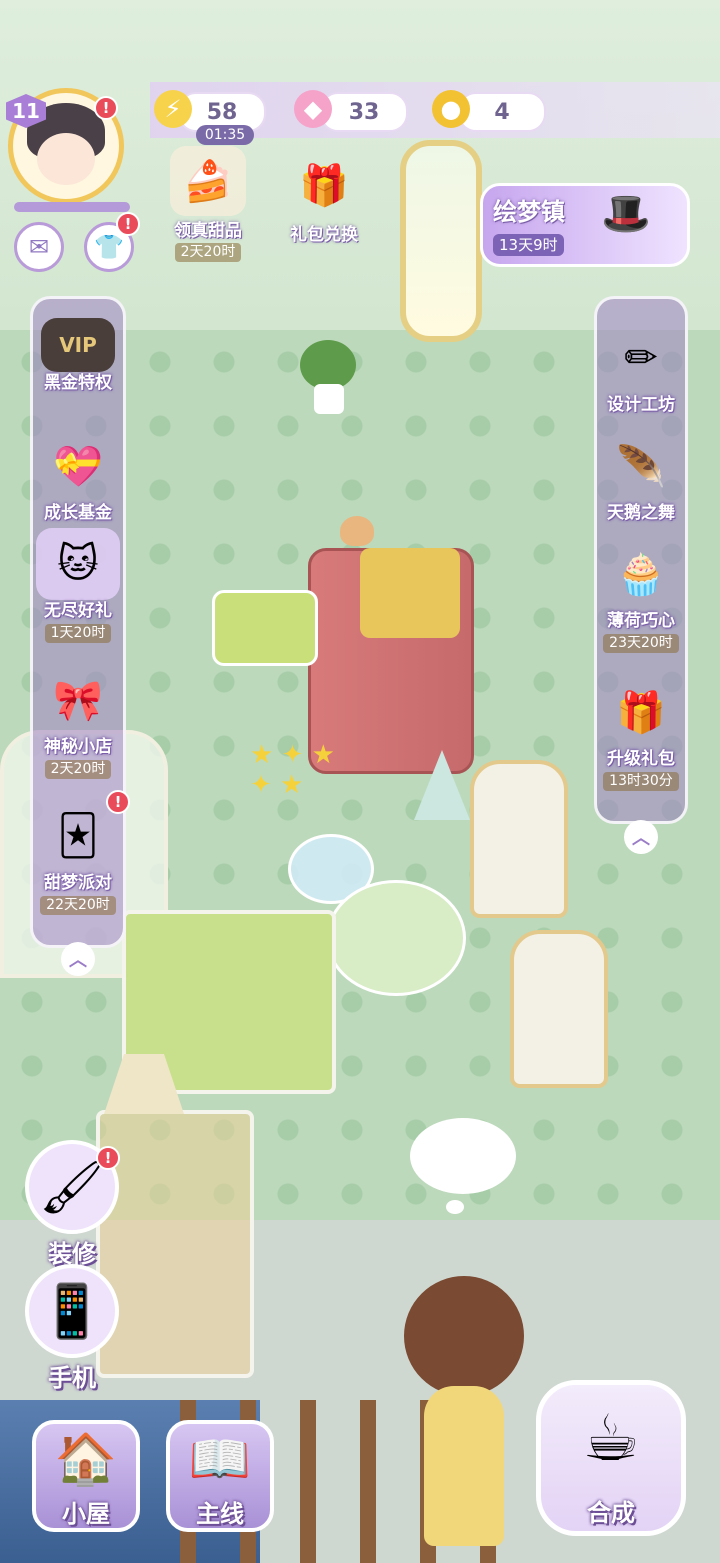 This screenshot has height=1563, width=720. I want to click on book-quill-icon: 📖, so click(220, 1458).